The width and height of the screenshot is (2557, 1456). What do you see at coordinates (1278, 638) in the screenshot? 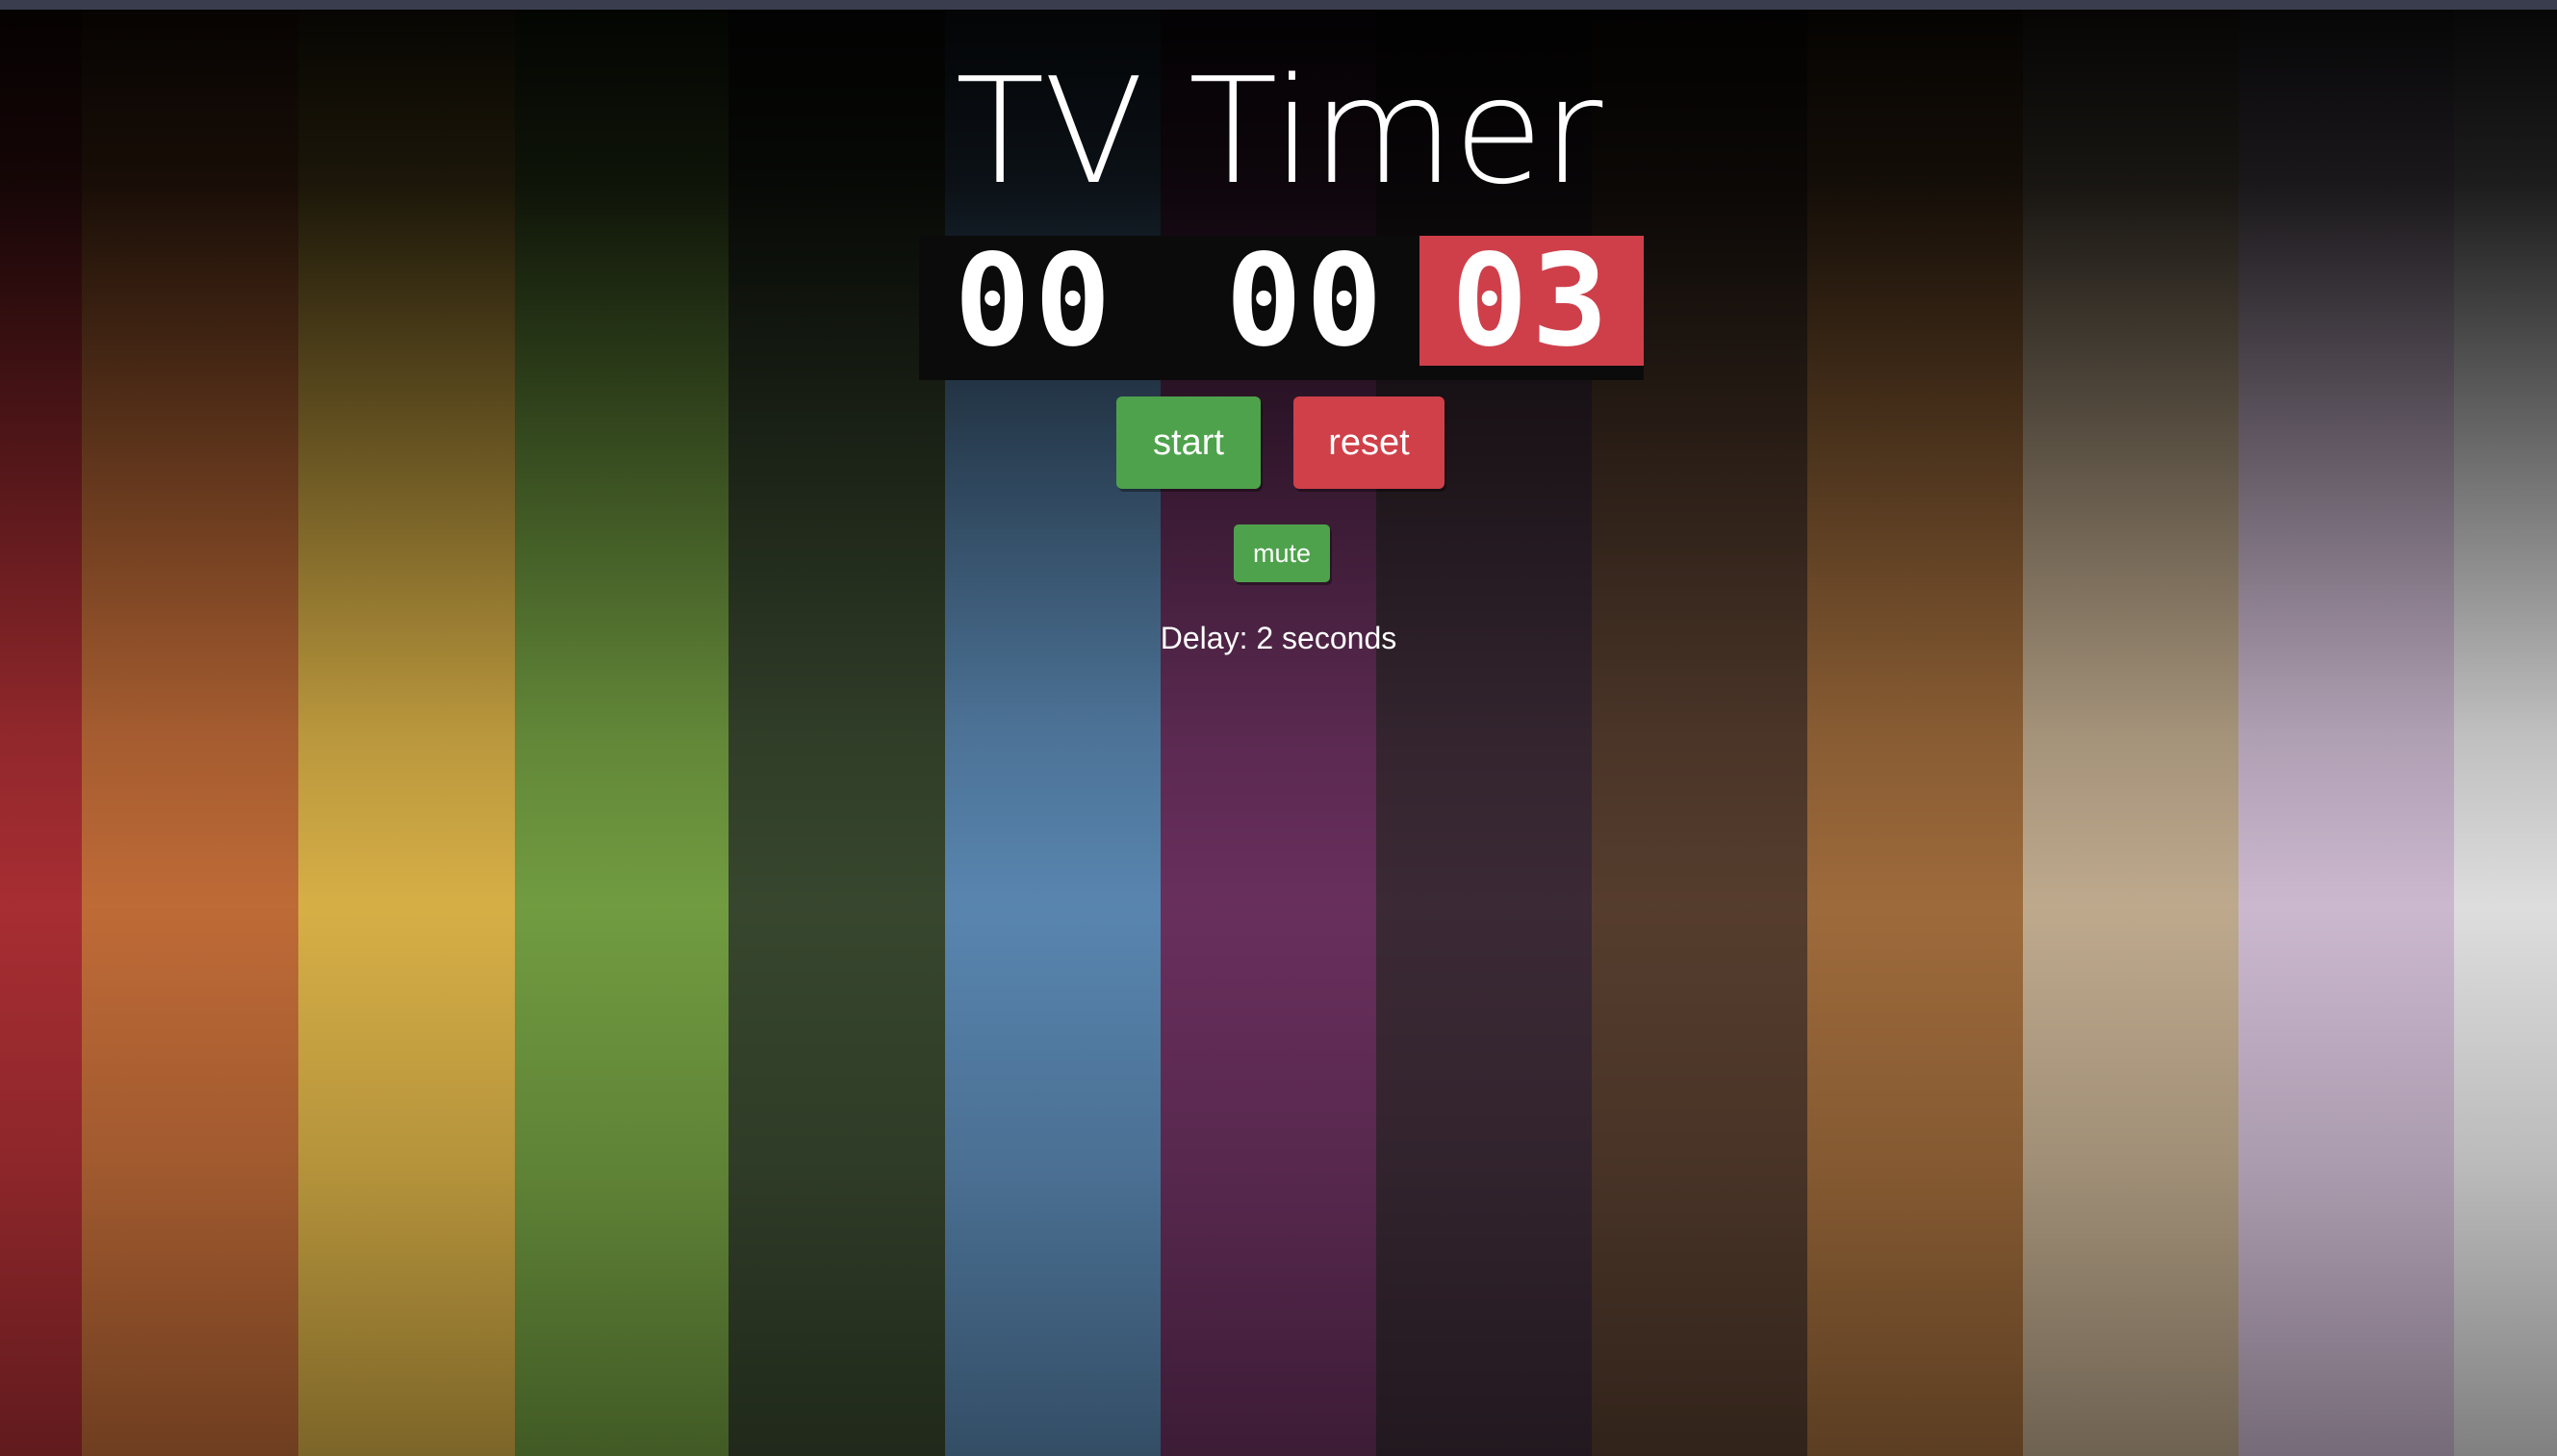
I see `delay-text: Delay: 2 seconds` at bounding box center [1278, 638].